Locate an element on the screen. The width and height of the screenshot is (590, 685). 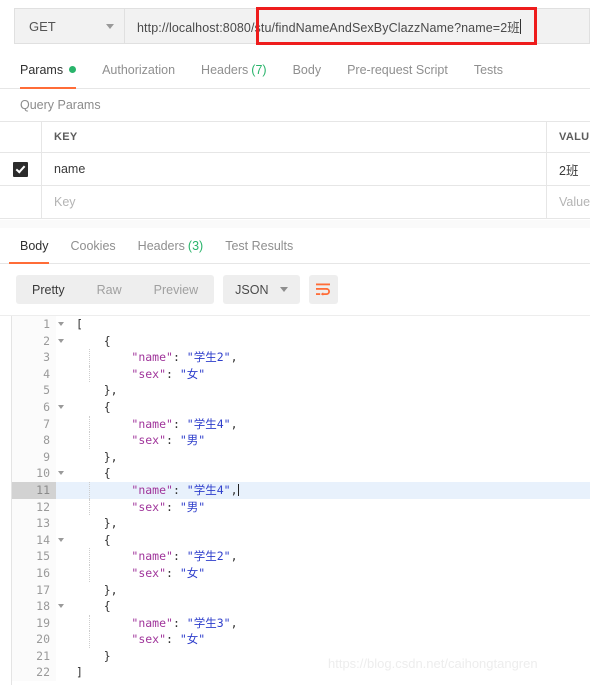
code-line: 6 { is located at coordinates (295, 407).